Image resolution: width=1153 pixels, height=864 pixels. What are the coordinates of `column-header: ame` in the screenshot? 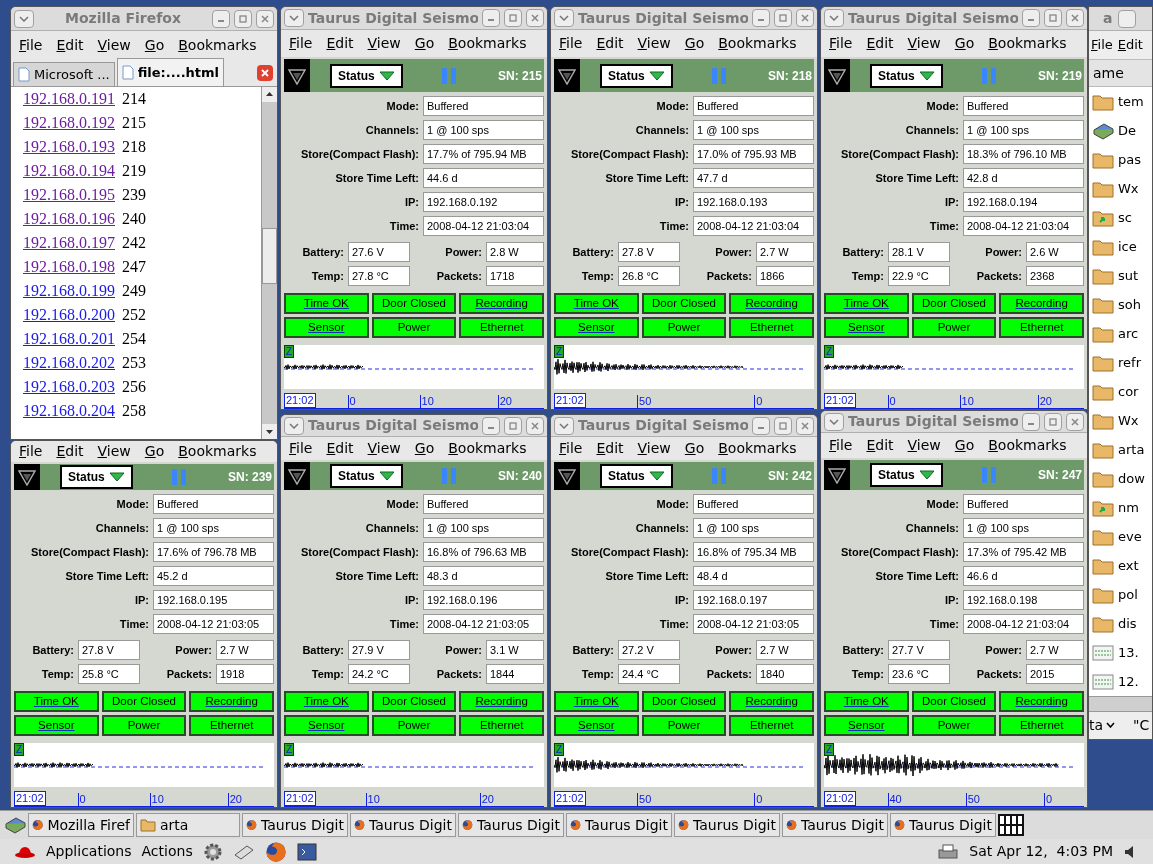 It's located at (1120, 73).